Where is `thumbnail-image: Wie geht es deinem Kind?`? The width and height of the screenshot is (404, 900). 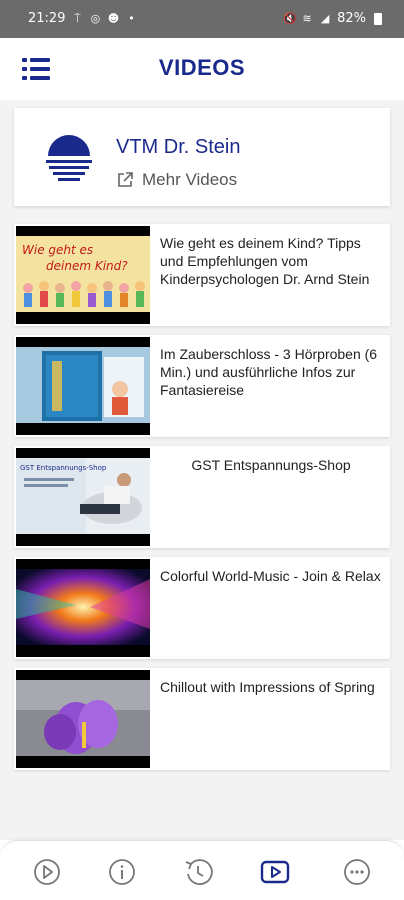
thumbnail-image: Wie geht es deinem Kind? is located at coordinates (83, 274).